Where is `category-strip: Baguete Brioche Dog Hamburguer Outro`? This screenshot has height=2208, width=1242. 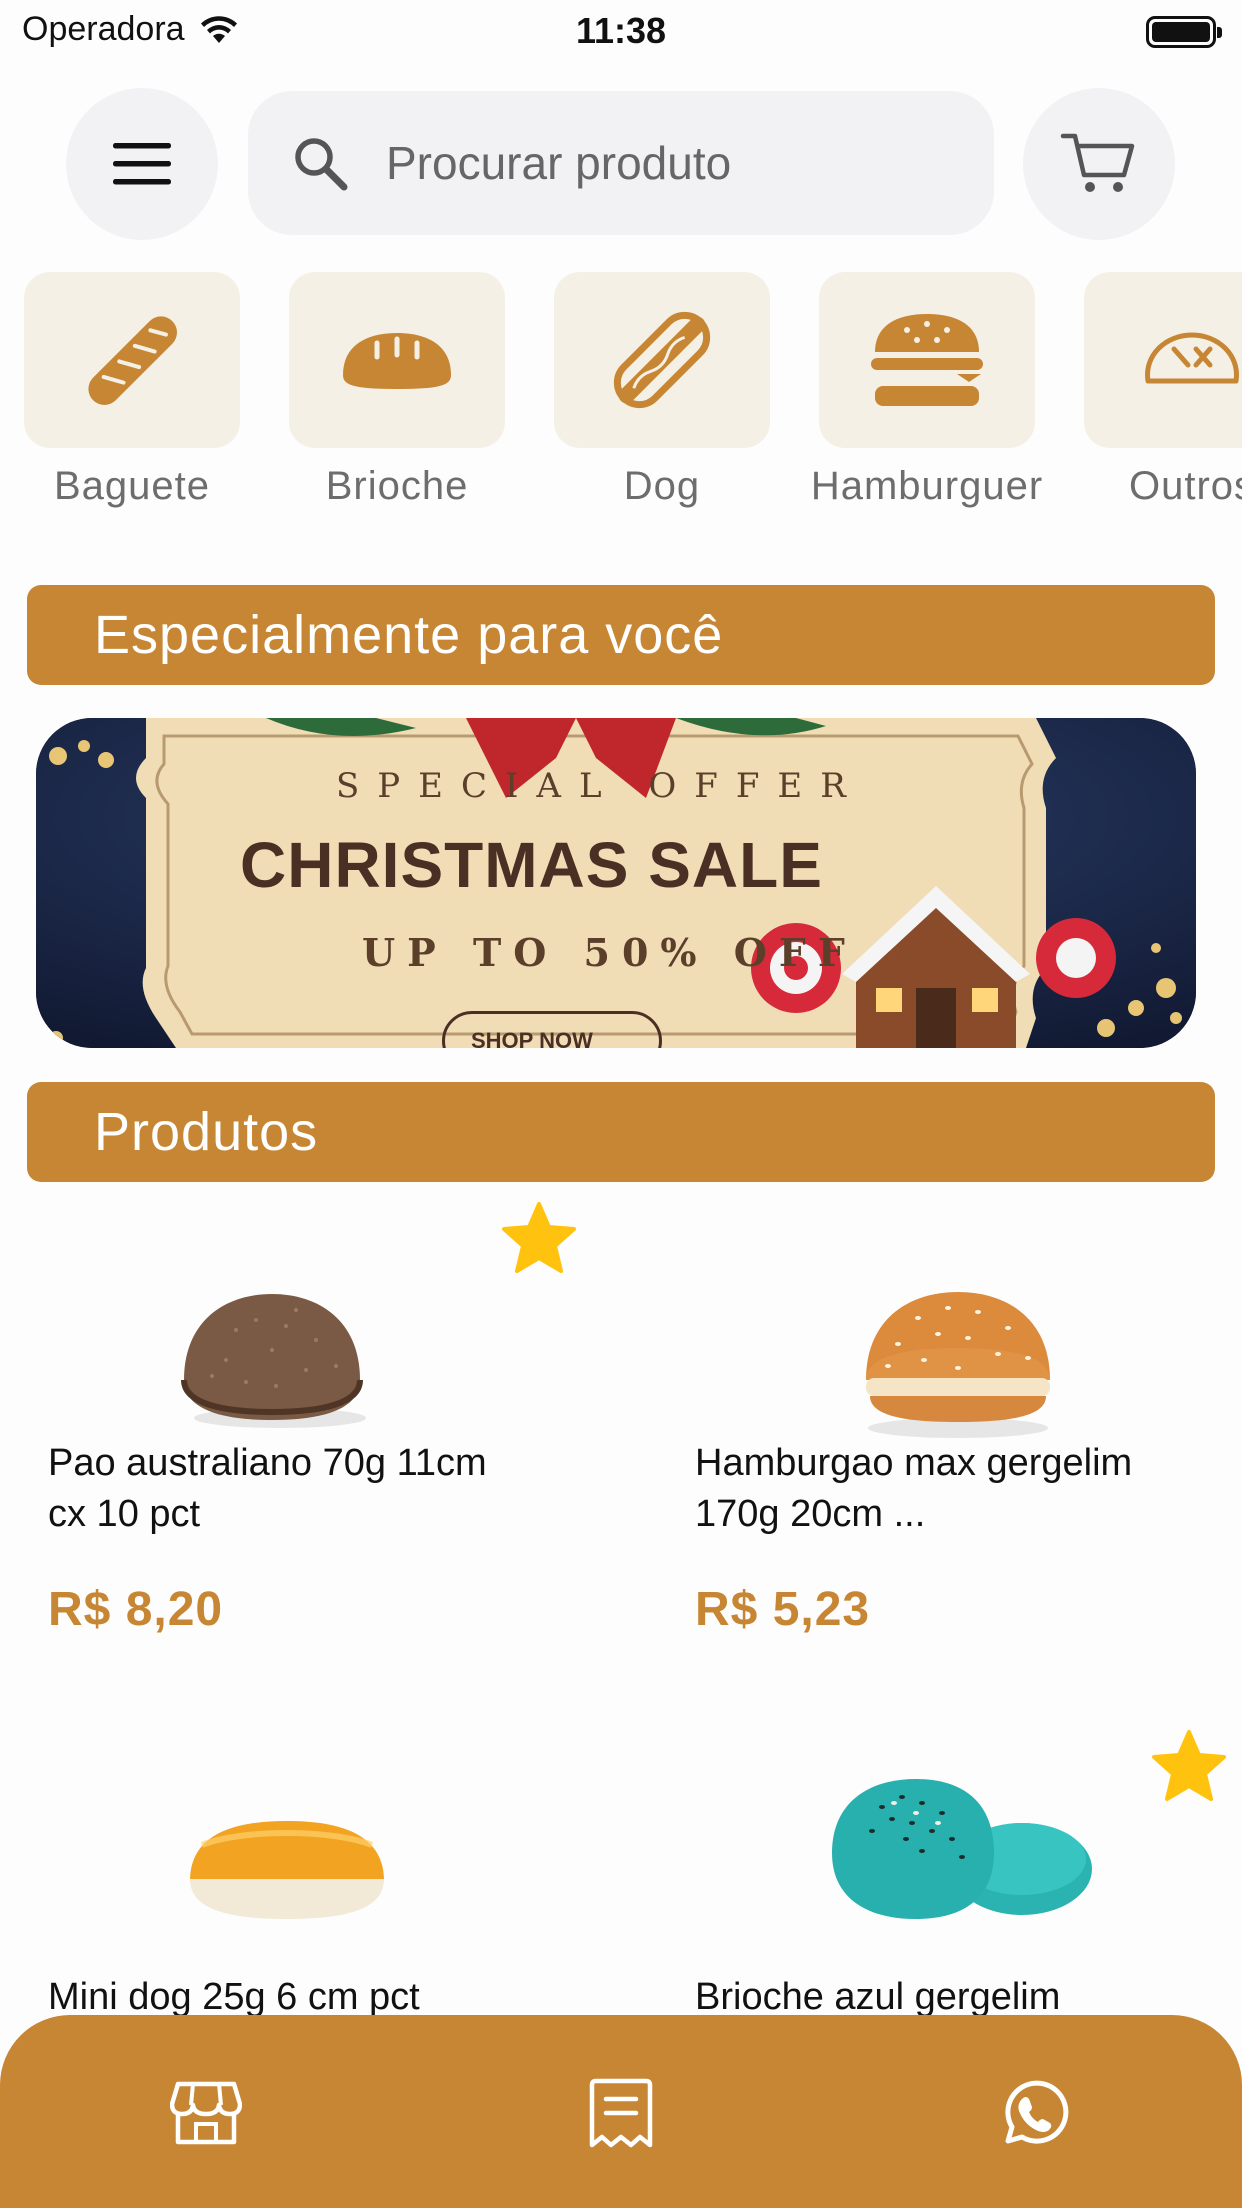
category-strip: Baguete Brioche Dog Hamburguer Outro is located at coordinates (621, 397).